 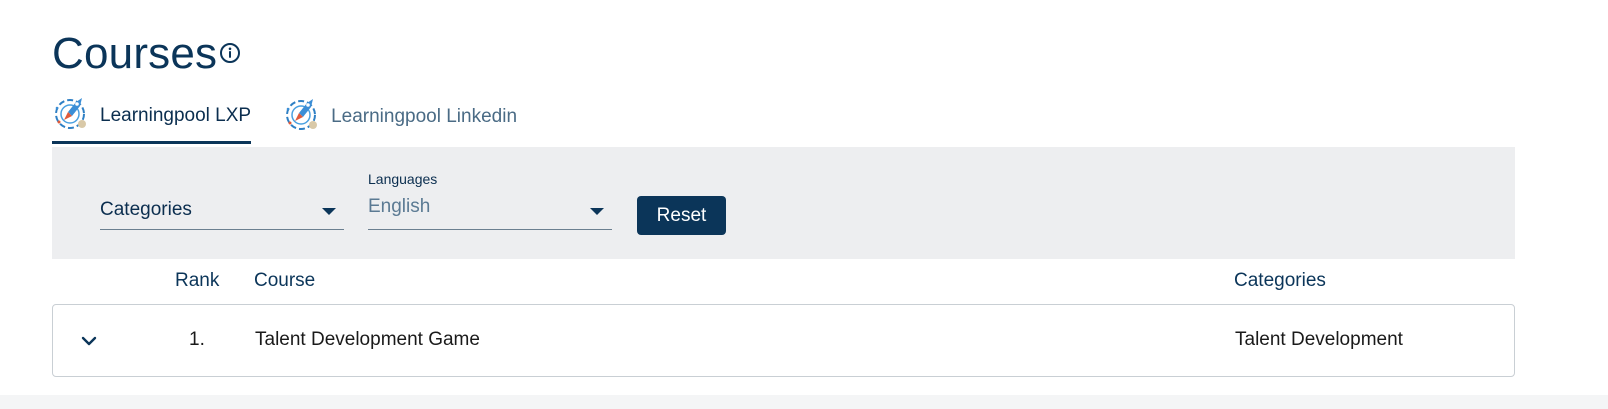 I want to click on title-row: Courses, so click(x=146, y=54).